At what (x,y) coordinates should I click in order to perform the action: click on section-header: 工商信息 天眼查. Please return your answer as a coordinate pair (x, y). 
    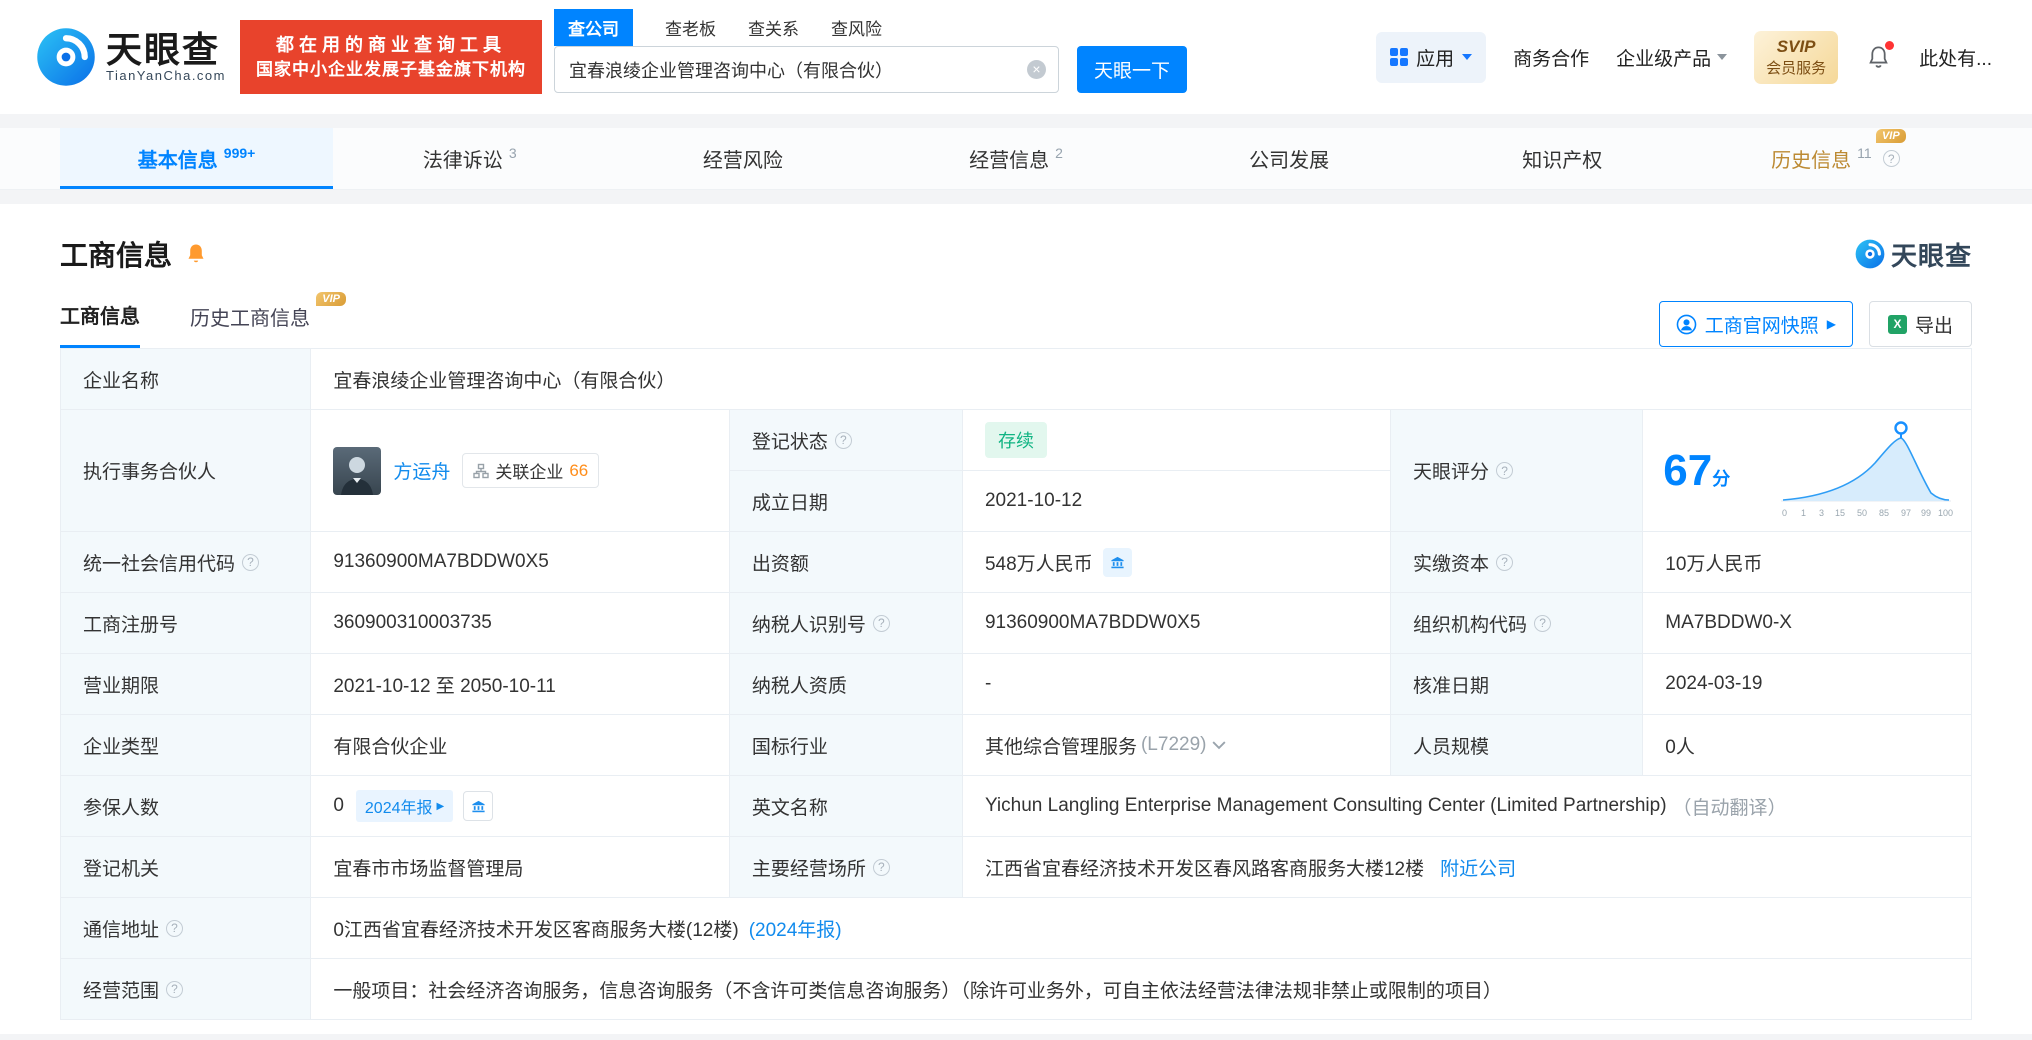
    Looking at the image, I should click on (1016, 254).